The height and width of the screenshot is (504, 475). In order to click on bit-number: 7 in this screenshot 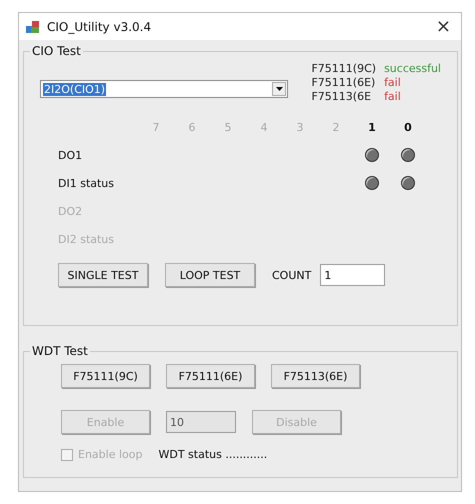, I will do `click(156, 127)`.